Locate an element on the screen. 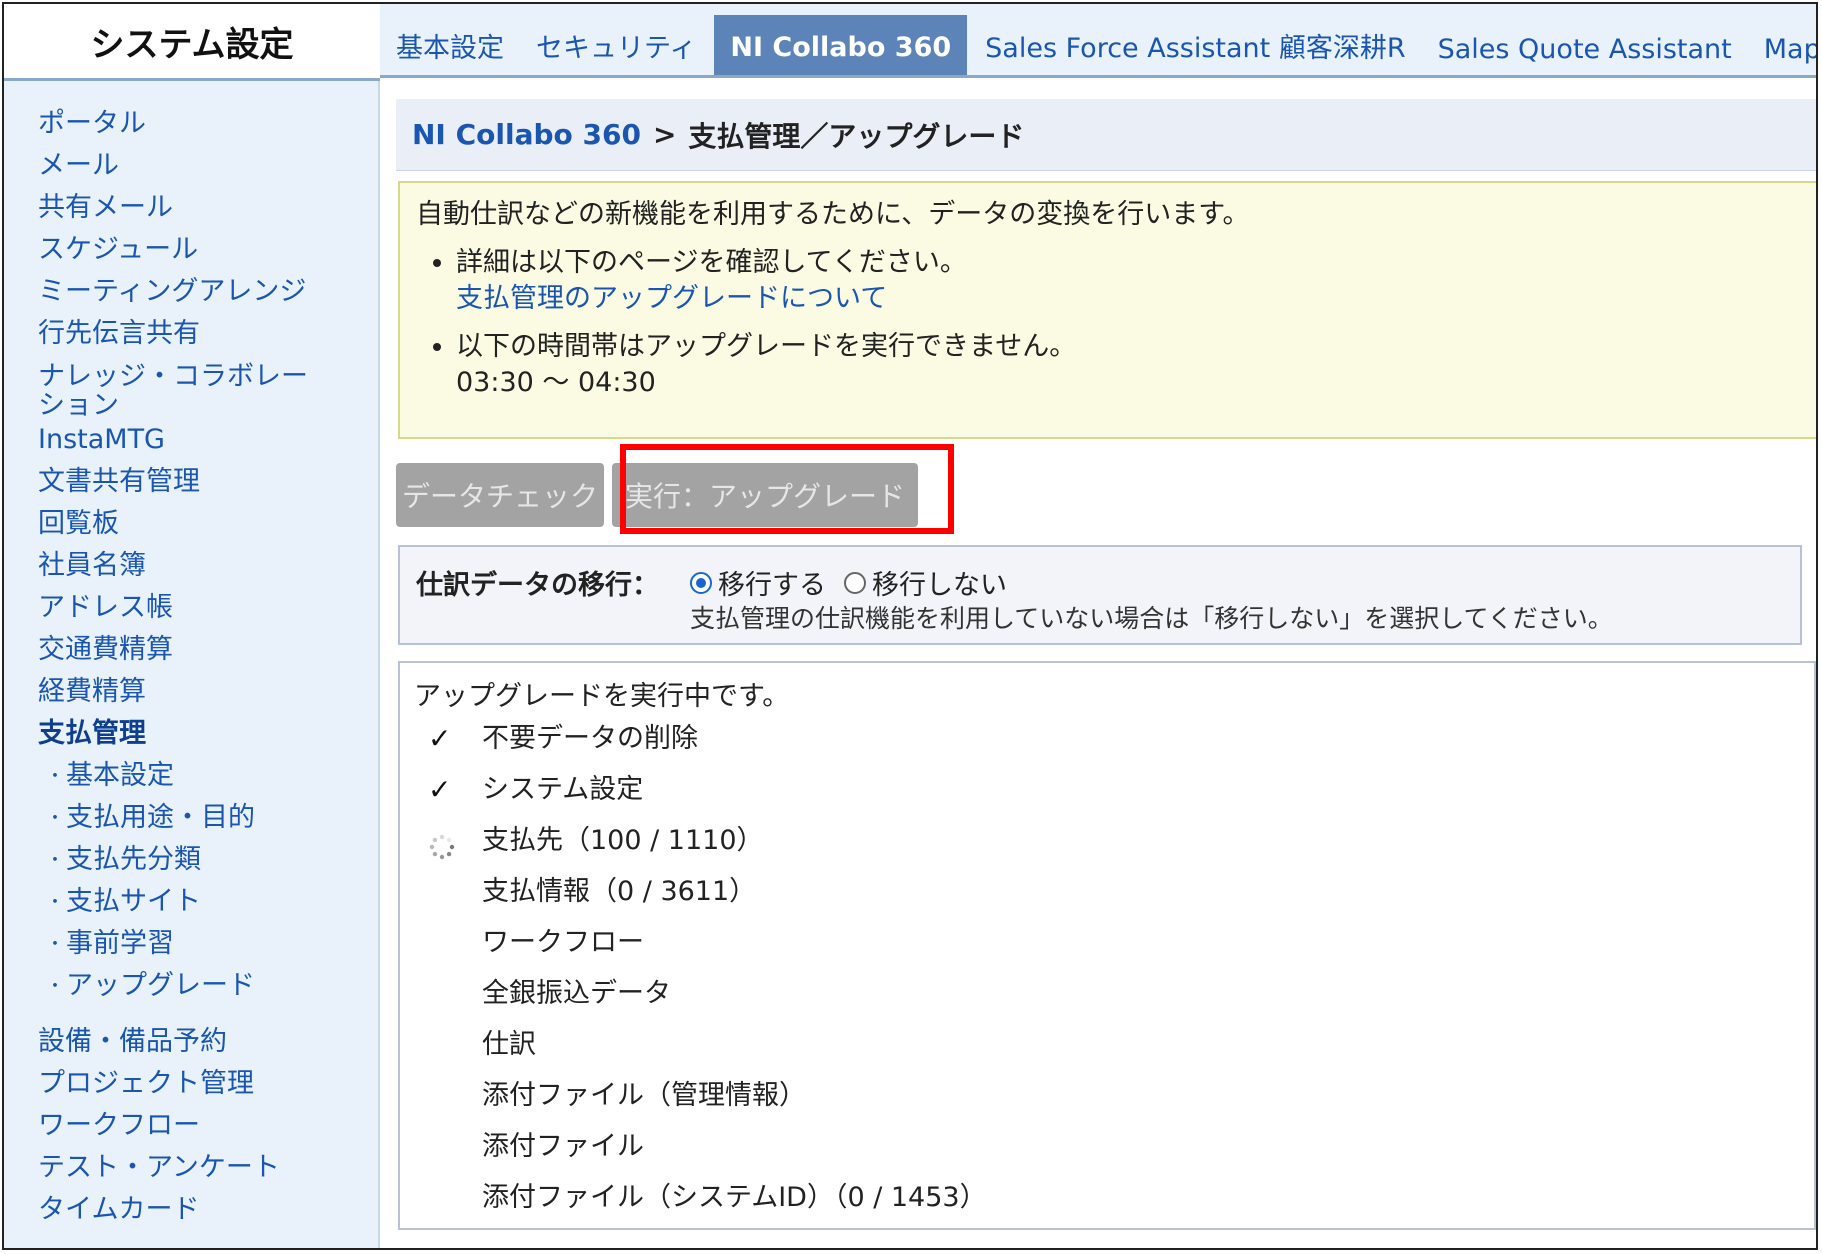 This screenshot has width=1822, height=1254. notice-item-details: 詳細は以下のページを確認してください。 支払管理のアップグレードについて is located at coordinates (1129, 281).